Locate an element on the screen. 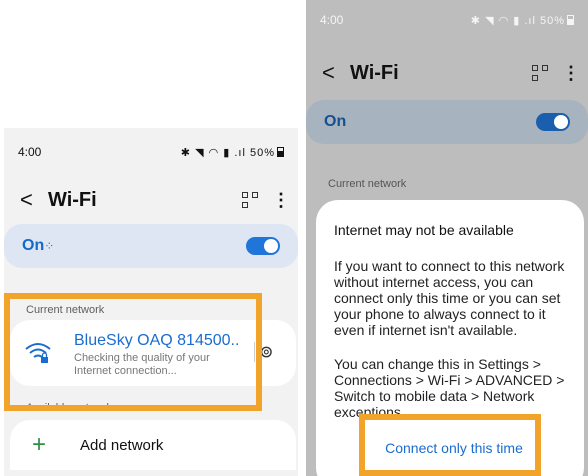 The height and width of the screenshot is (476, 588). wifi-tiles-icon: ⁘ is located at coordinates (49, 246).